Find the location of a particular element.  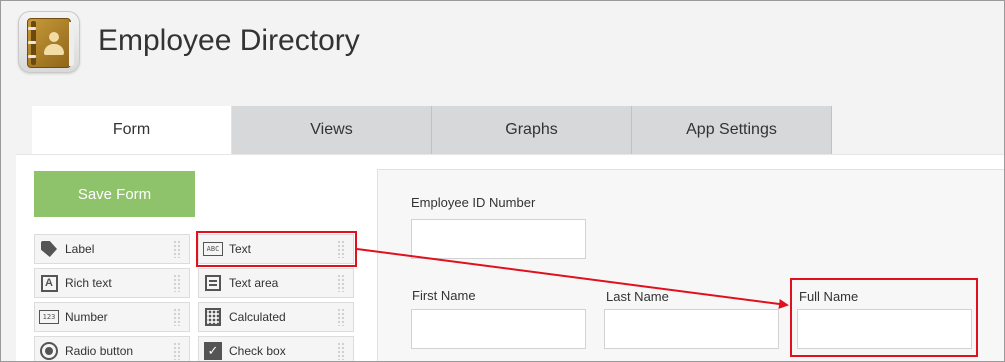

tab-form: Form is located at coordinates (132, 130).